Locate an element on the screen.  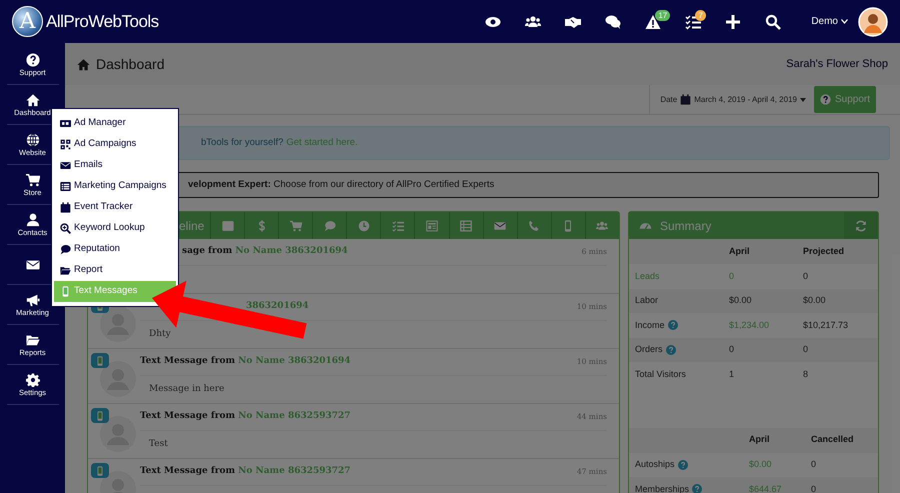
banner-text: bTools for yourself? is located at coordinates (242, 143).